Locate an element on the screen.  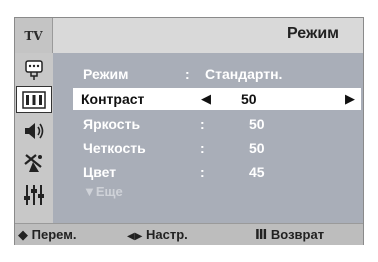
more-item: ▼Еще is located at coordinates (103, 191).